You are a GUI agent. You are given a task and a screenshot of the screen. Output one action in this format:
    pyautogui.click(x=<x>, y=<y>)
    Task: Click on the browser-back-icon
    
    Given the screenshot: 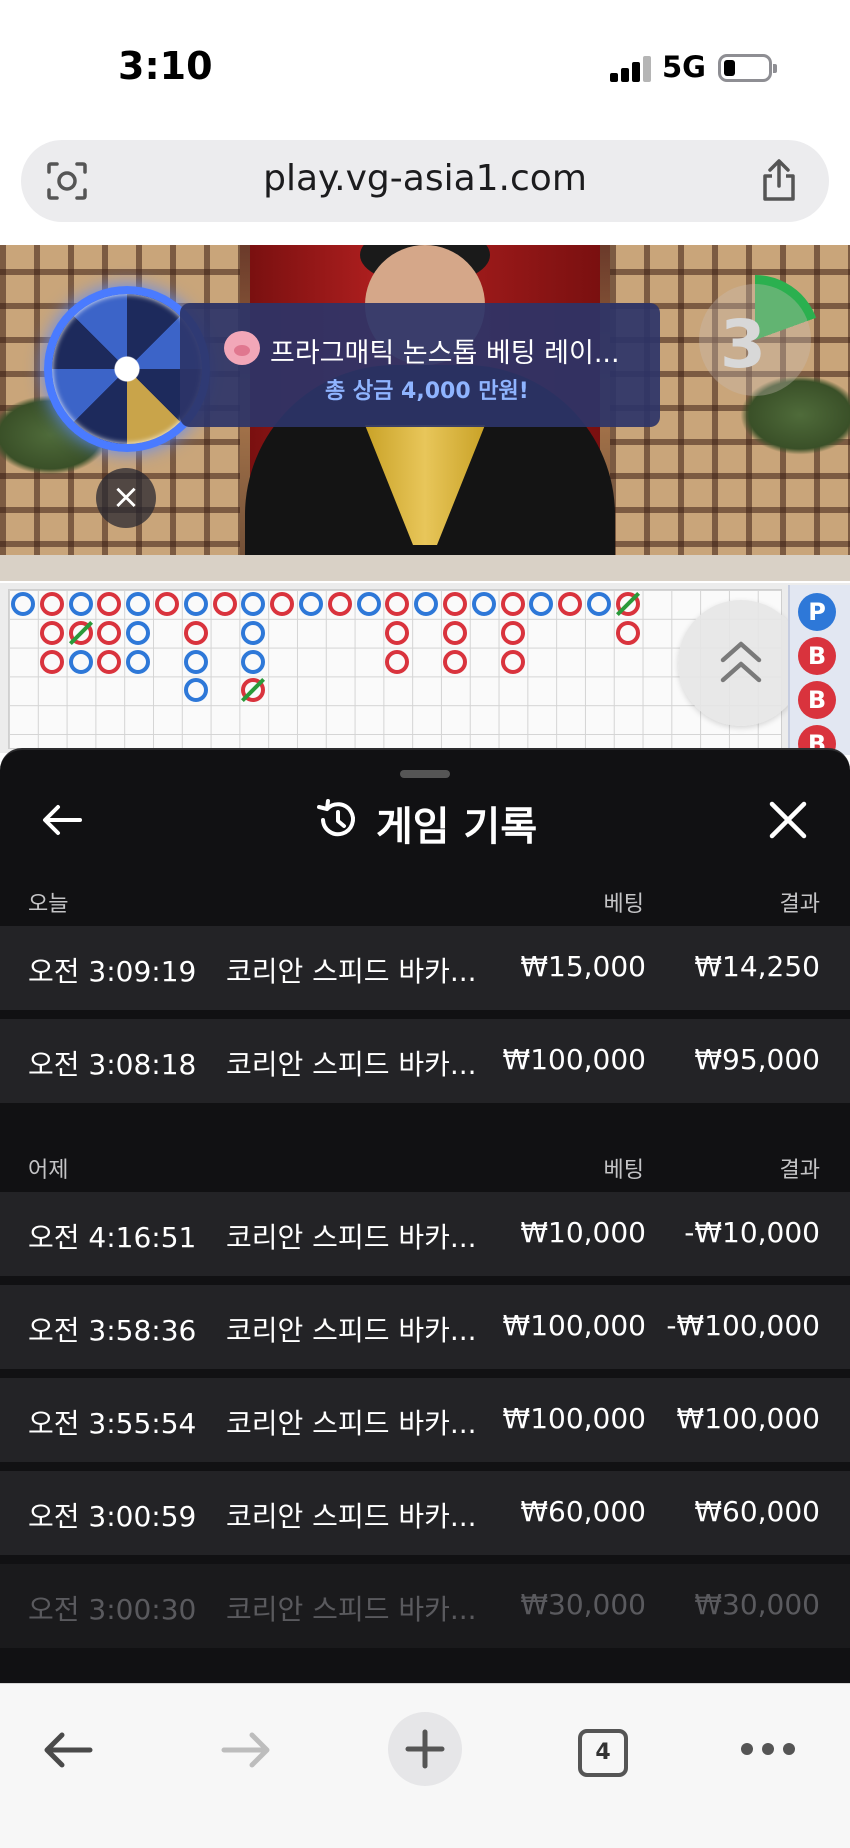 What is the action you would take?
    pyautogui.click(x=68, y=1750)
    